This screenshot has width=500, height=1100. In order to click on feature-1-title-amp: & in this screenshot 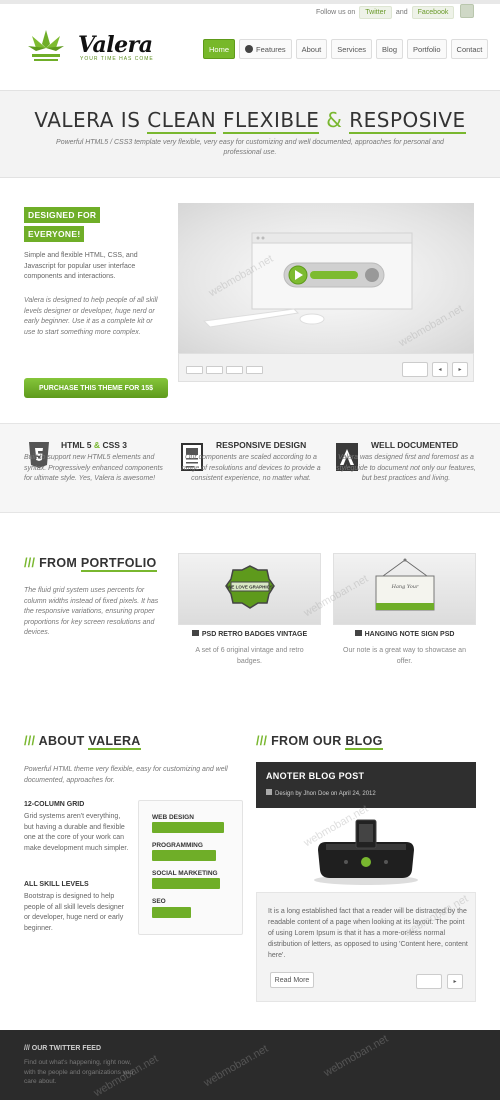, I will do `click(97, 445)`.